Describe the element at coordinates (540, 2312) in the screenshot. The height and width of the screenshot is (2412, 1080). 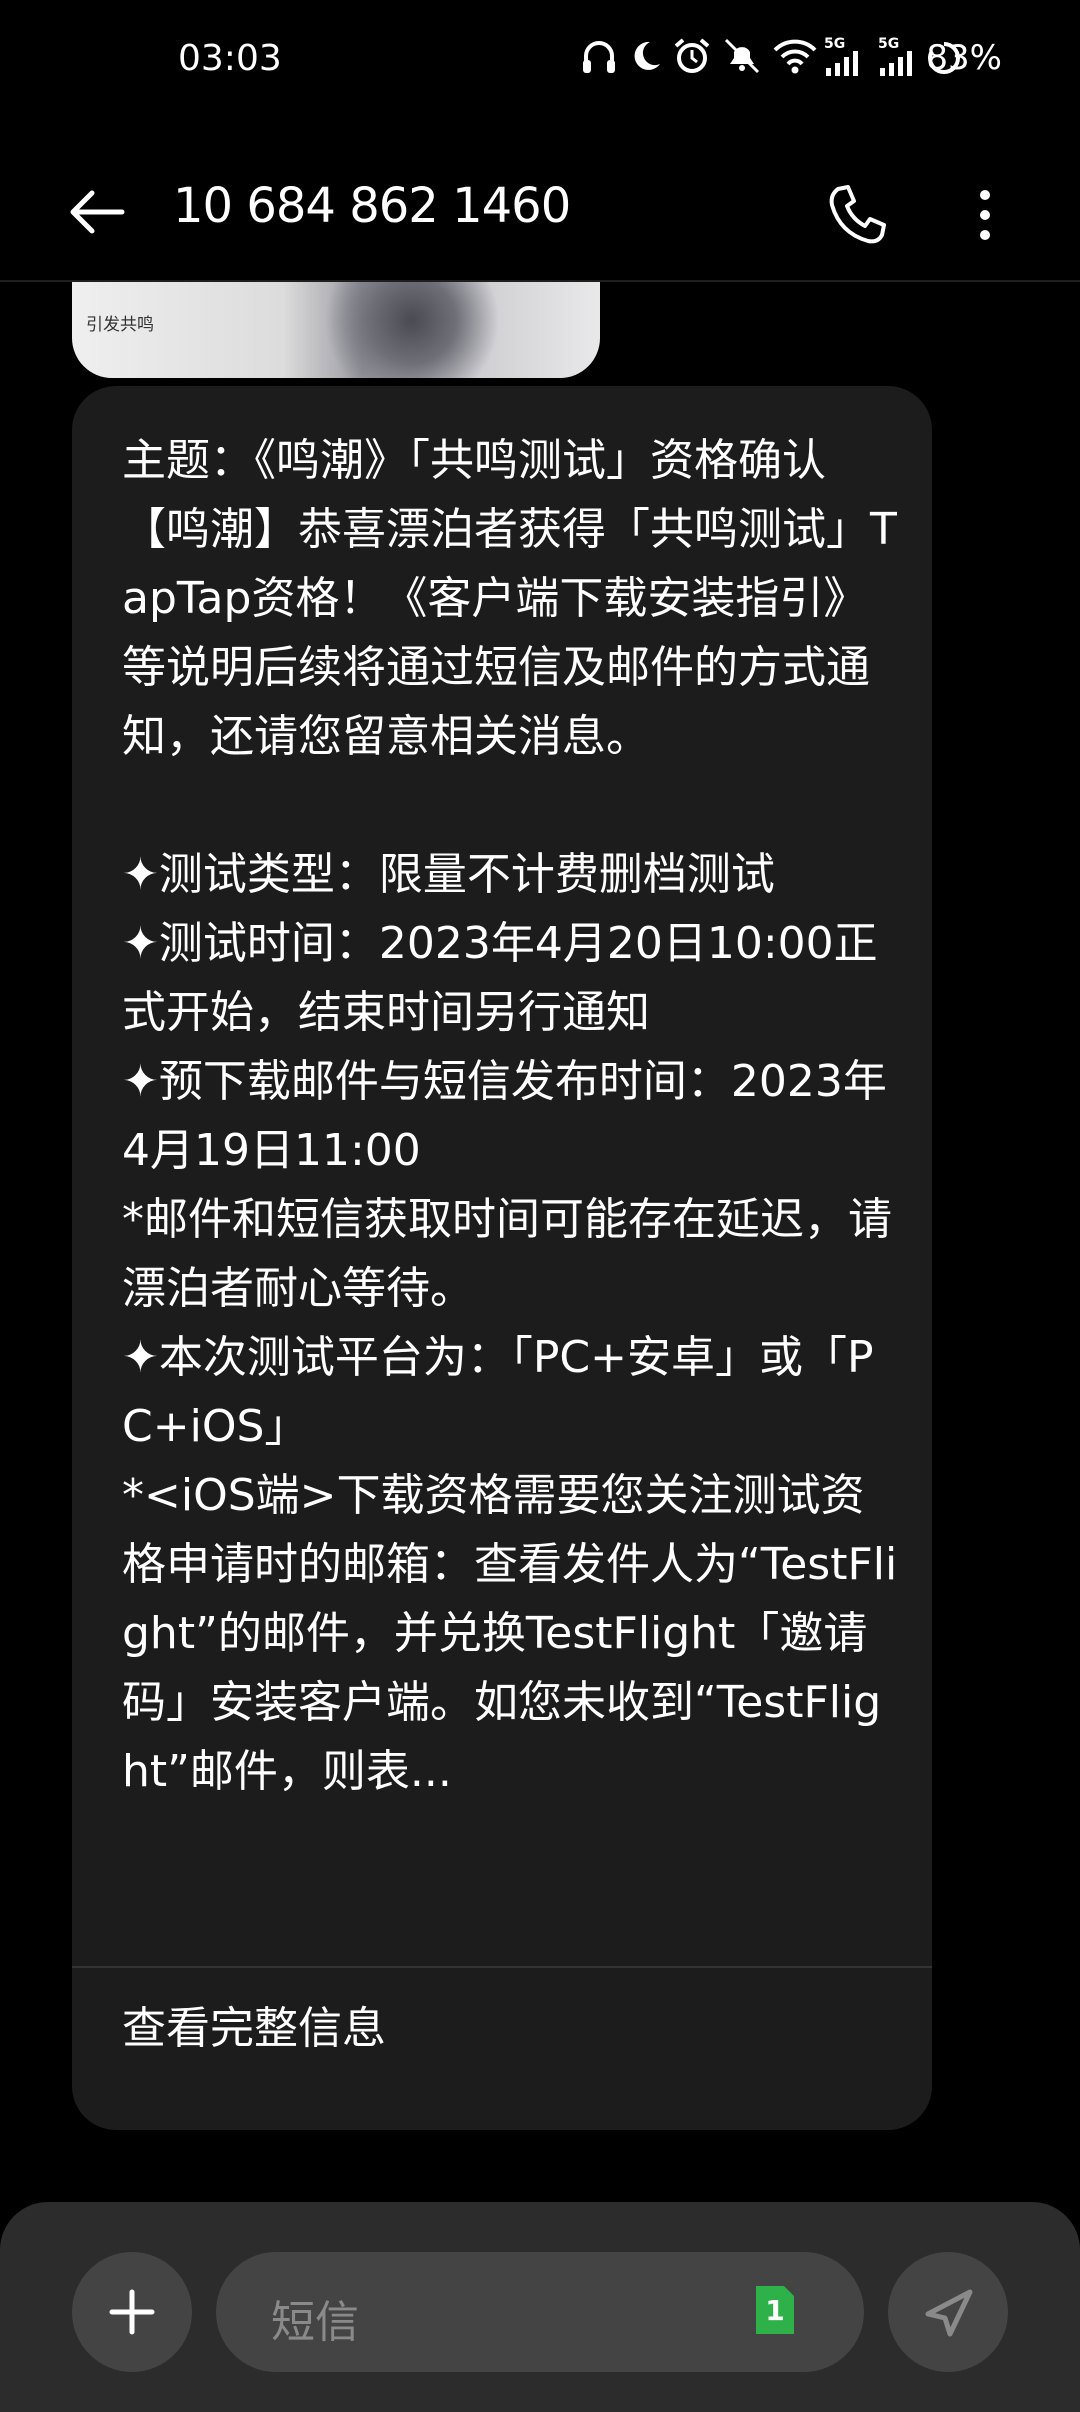
I see `sms-input: 短信 1` at that location.